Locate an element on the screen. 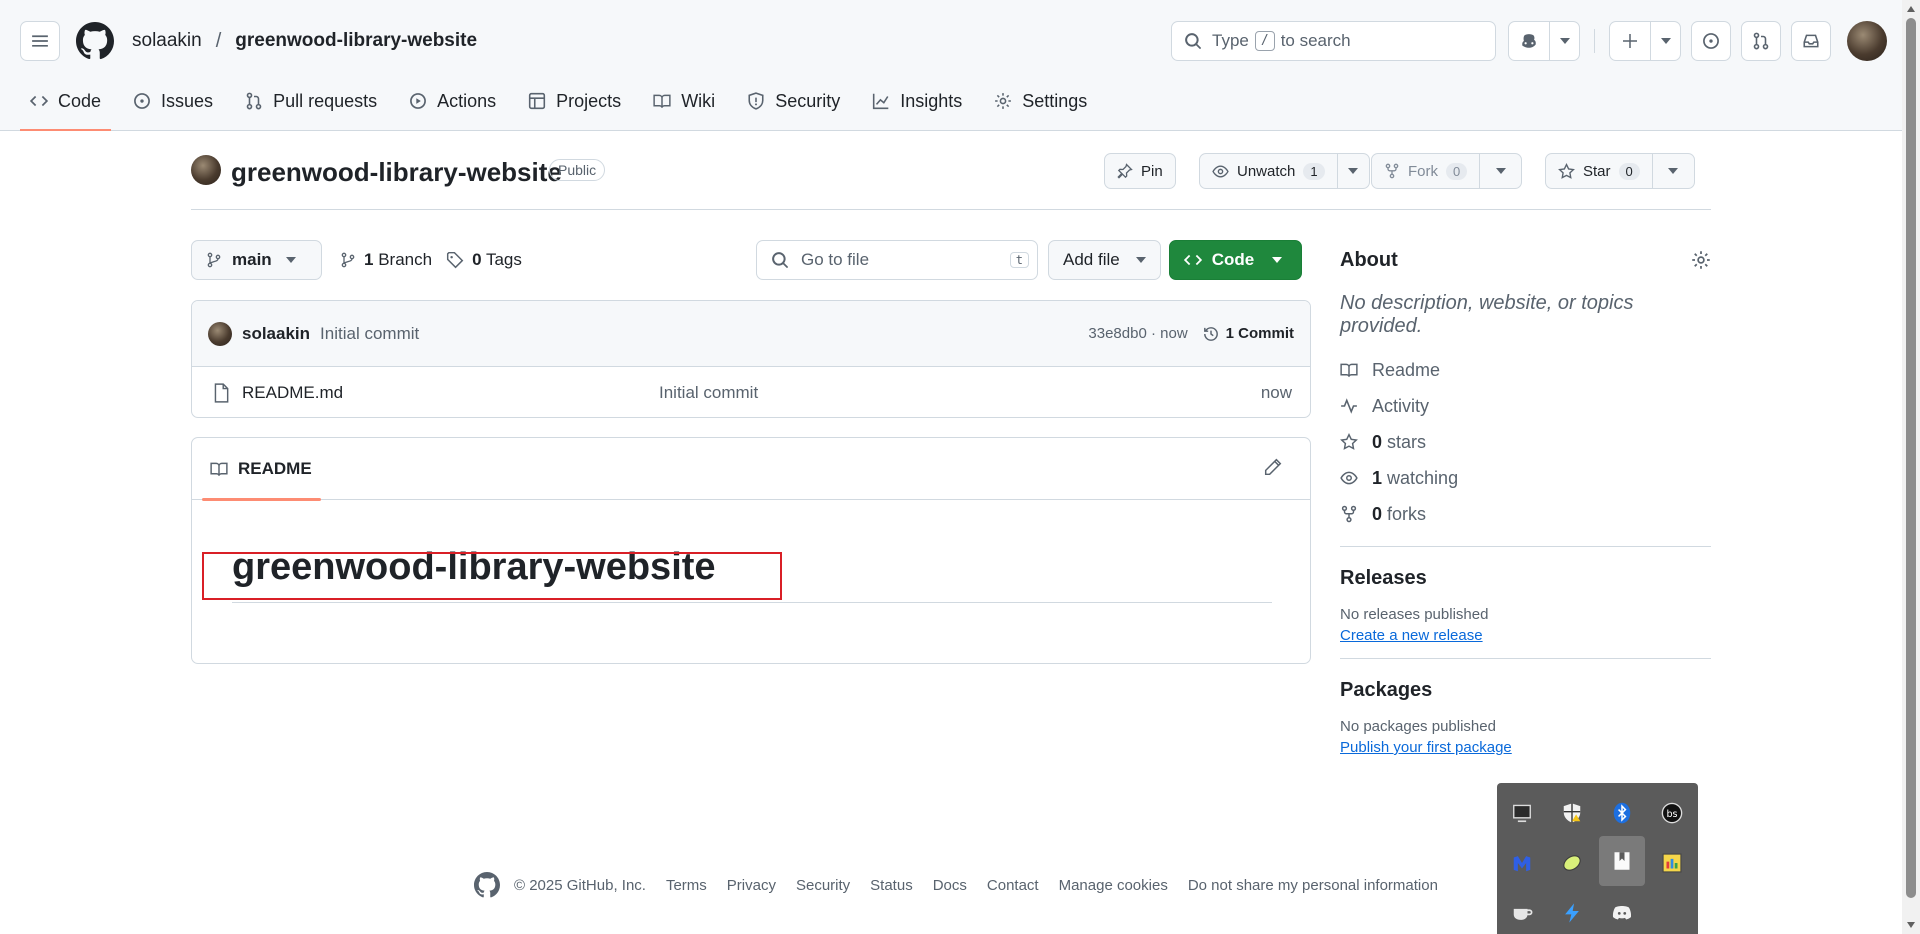  repo-title: greenwood-library-website is located at coordinates (396, 172).